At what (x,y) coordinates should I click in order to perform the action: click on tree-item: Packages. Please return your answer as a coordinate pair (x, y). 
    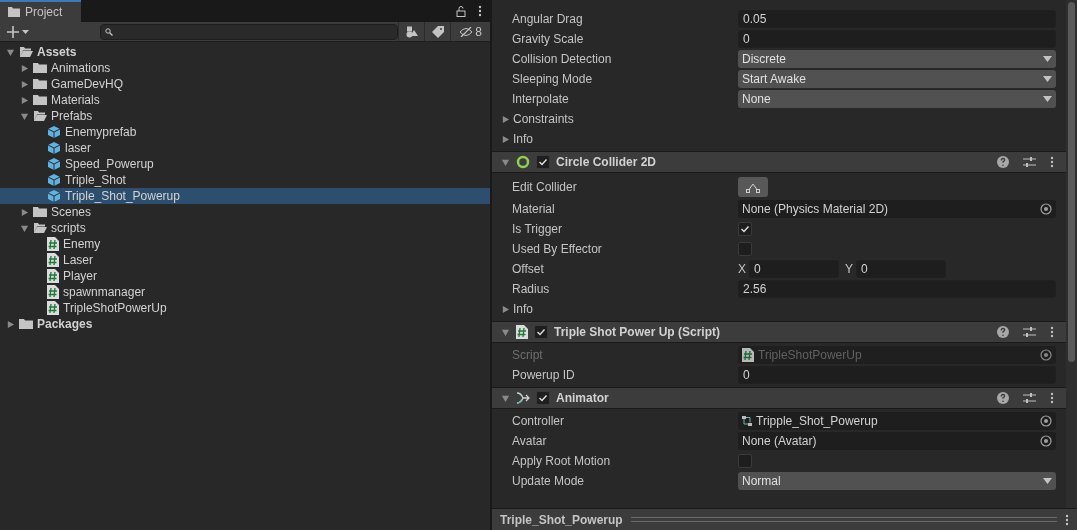
    Looking at the image, I should click on (245, 324).